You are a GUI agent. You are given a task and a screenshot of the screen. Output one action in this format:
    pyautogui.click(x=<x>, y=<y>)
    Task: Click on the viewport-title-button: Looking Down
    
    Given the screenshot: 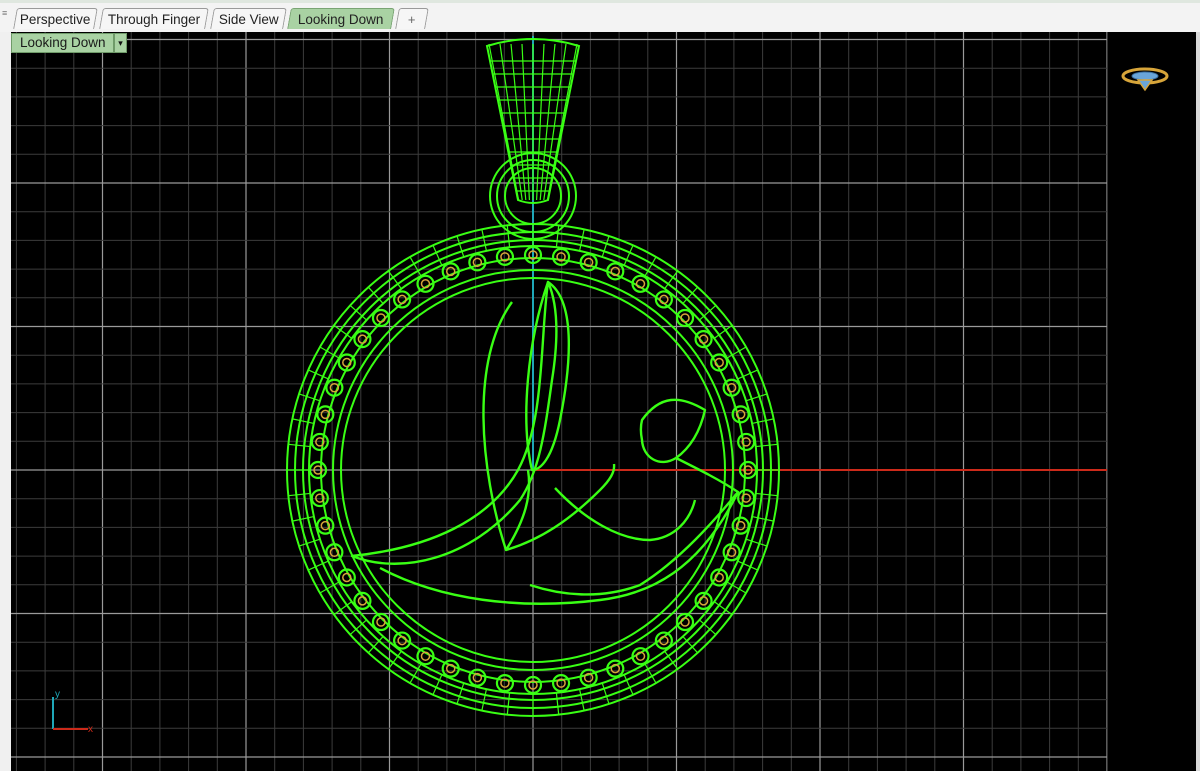 What is the action you would take?
    pyautogui.click(x=62, y=43)
    